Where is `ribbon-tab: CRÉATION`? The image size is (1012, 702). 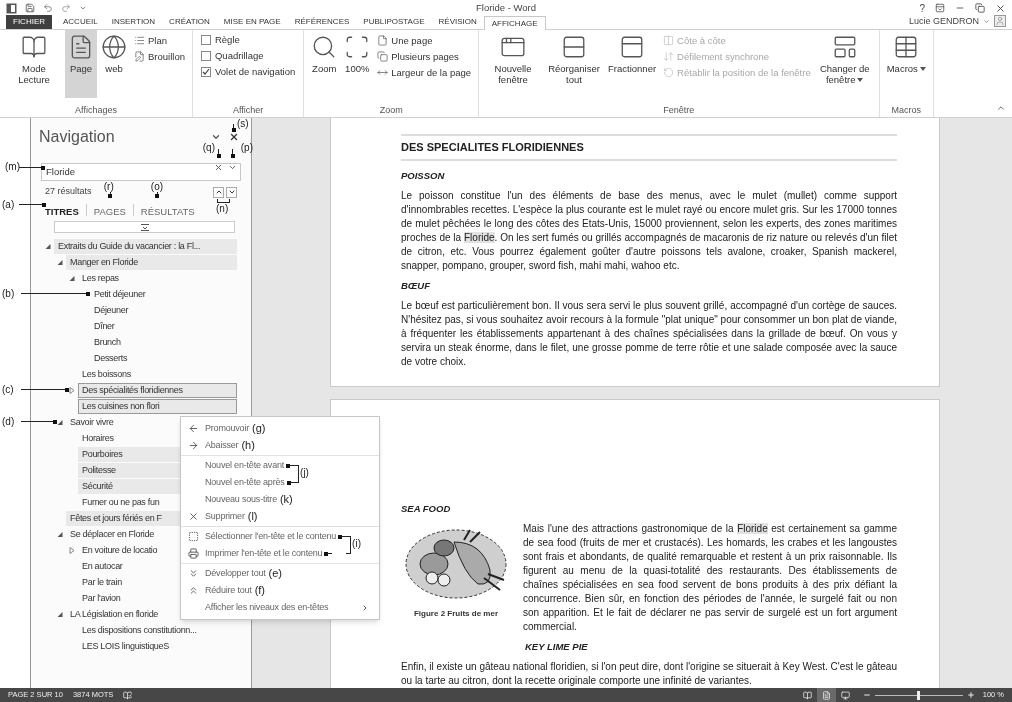 ribbon-tab: CRÉATION is located at coordinates (189, 22).